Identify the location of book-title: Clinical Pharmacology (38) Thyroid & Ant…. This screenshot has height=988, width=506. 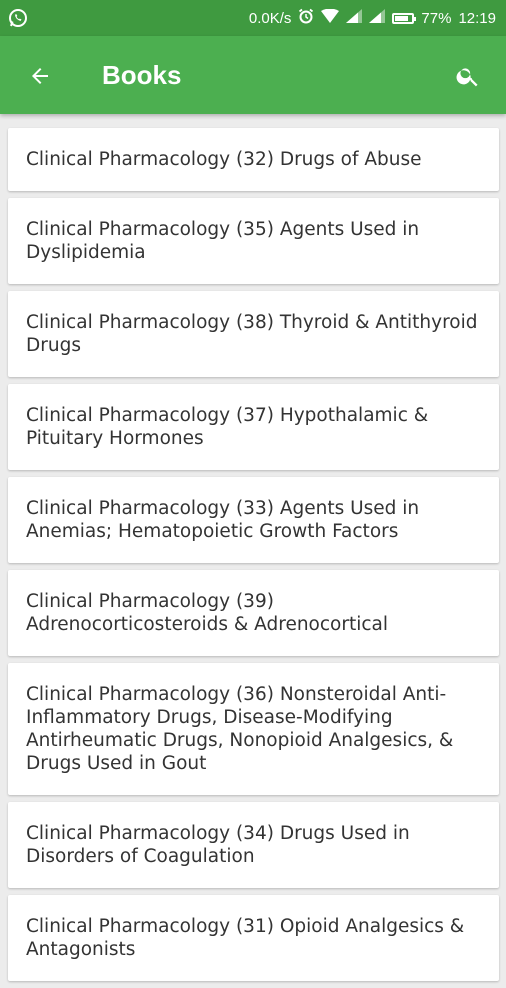
(252, 334).